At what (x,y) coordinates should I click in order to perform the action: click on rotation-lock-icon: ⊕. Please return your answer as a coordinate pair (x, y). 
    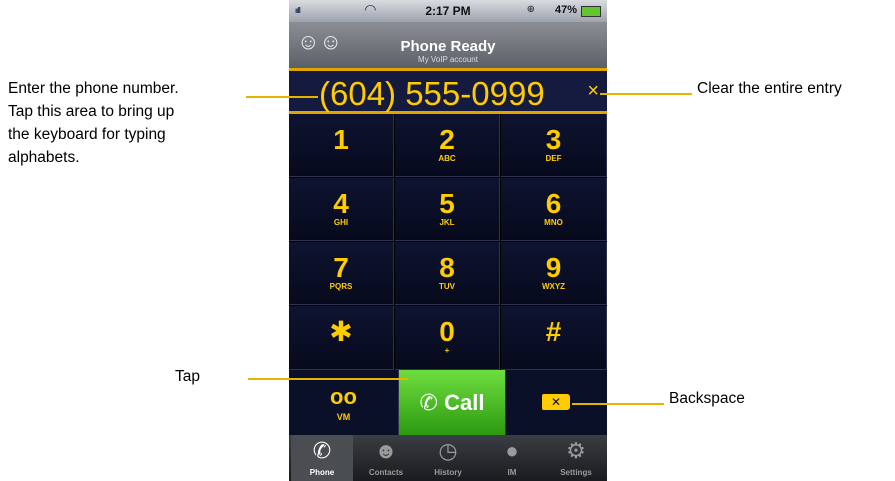
    Looking at the image, I should click on (530, 9).